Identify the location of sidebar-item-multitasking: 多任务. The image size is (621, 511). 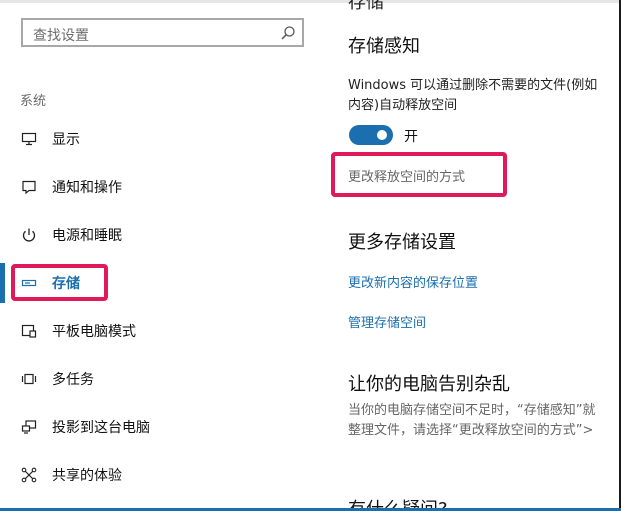
(165, 379).